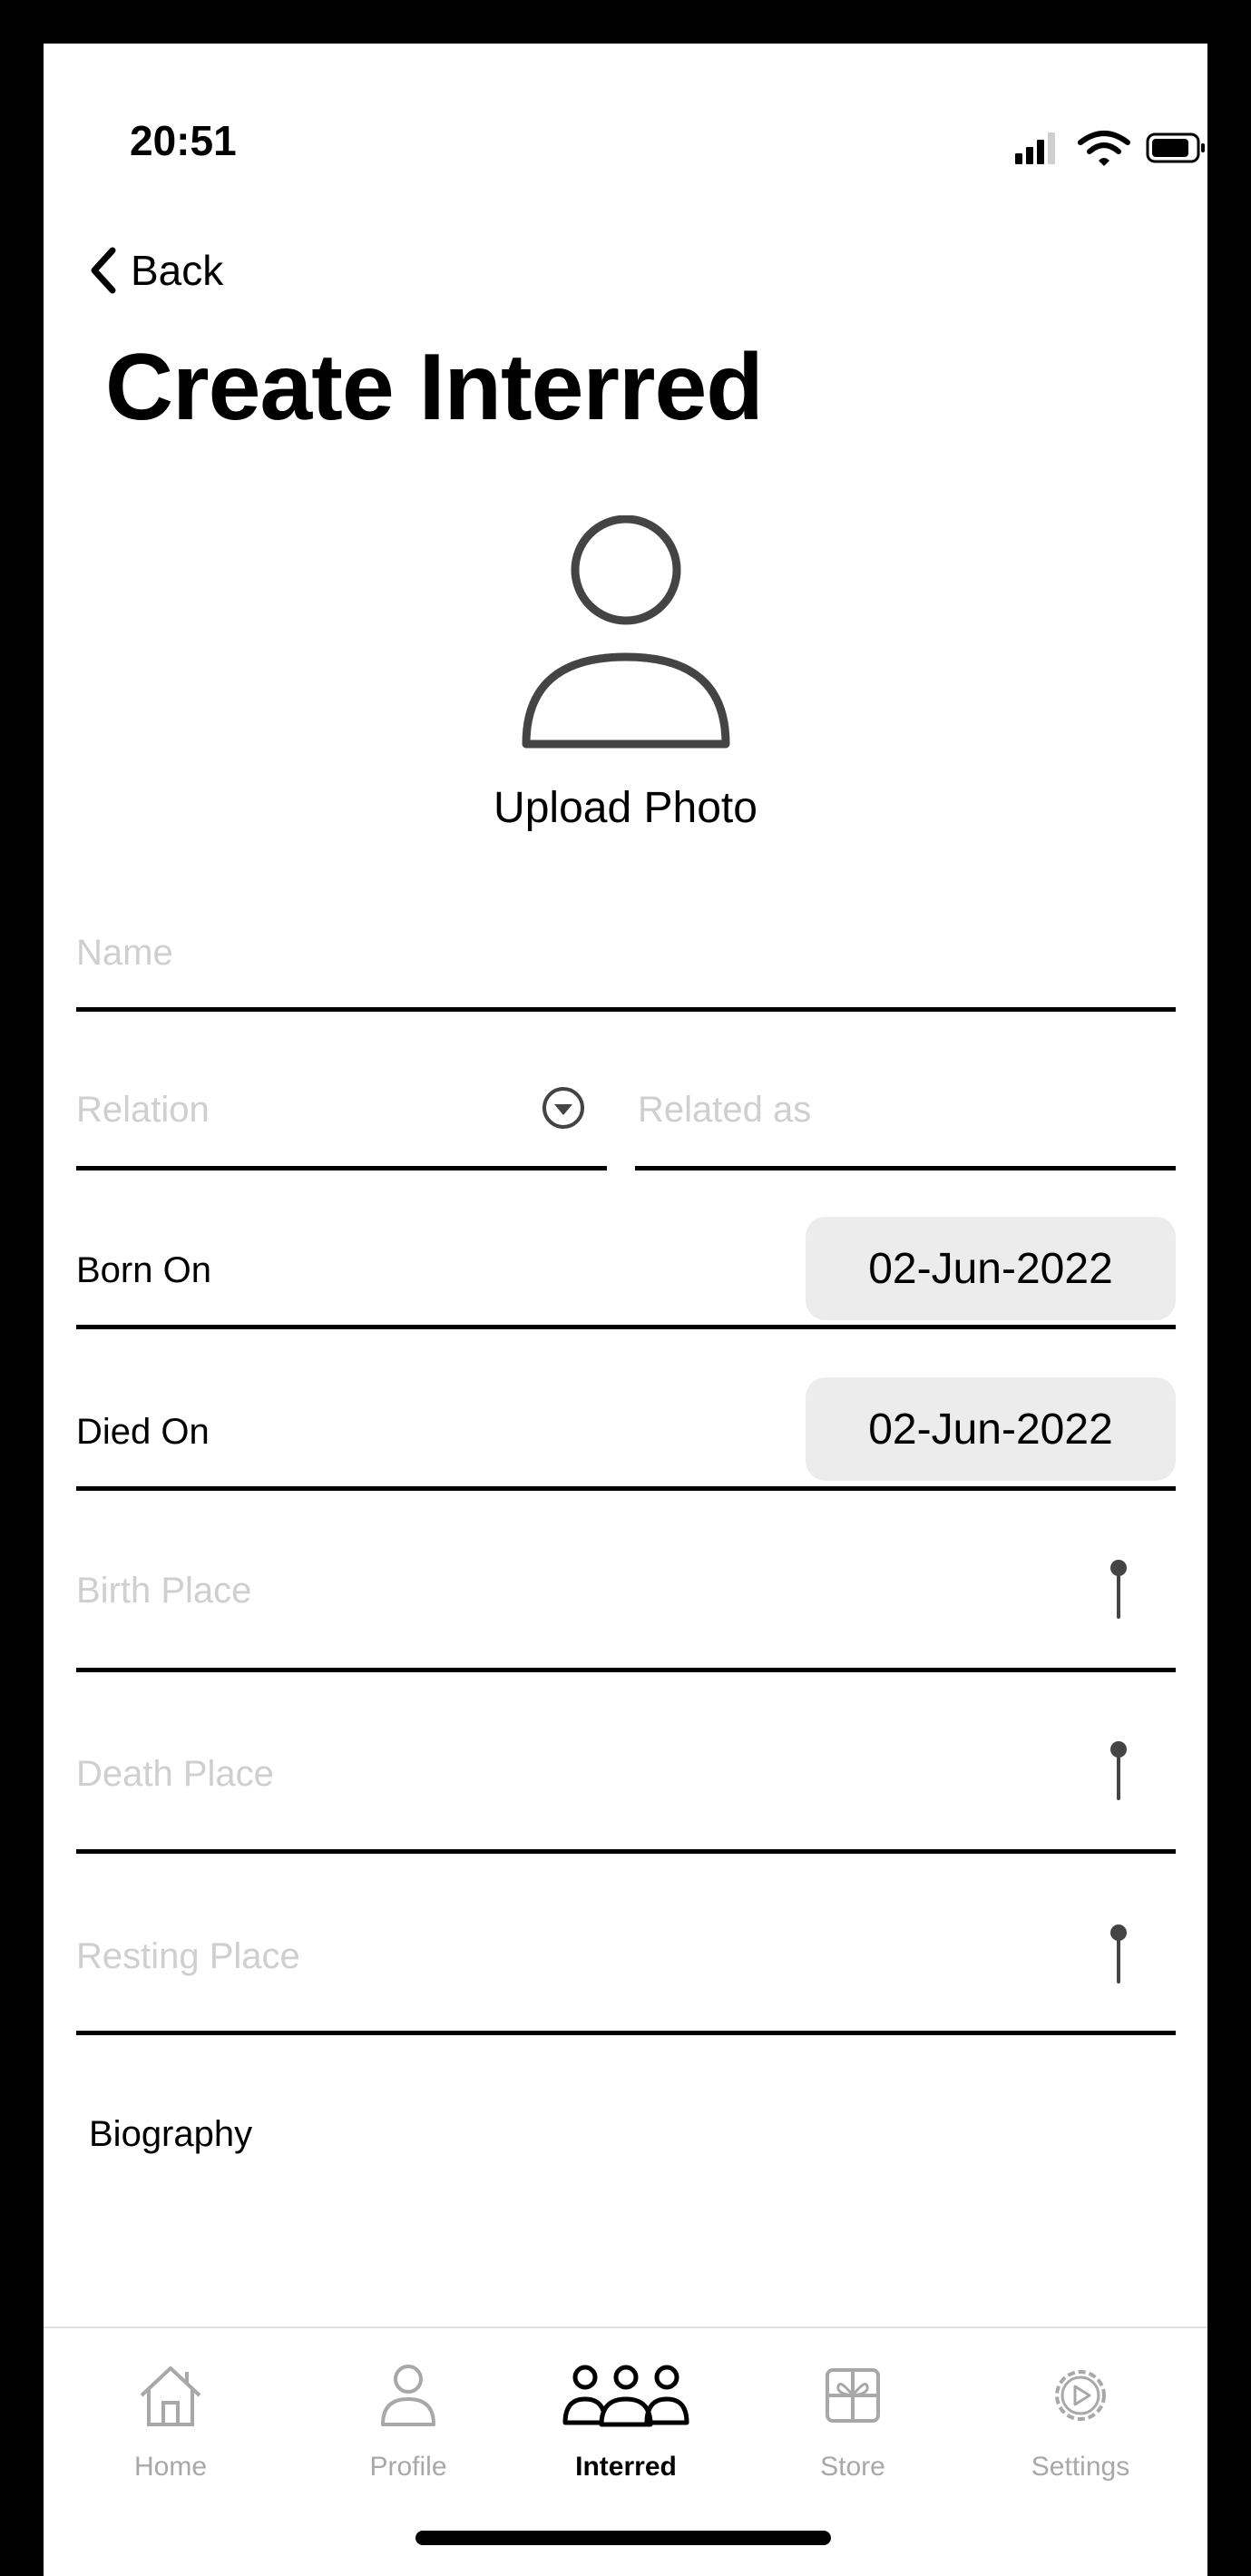  What do you see at coordinates (625, 2396) in the screenshot?
I see `group-icon` at bounding box center [625, 2396].